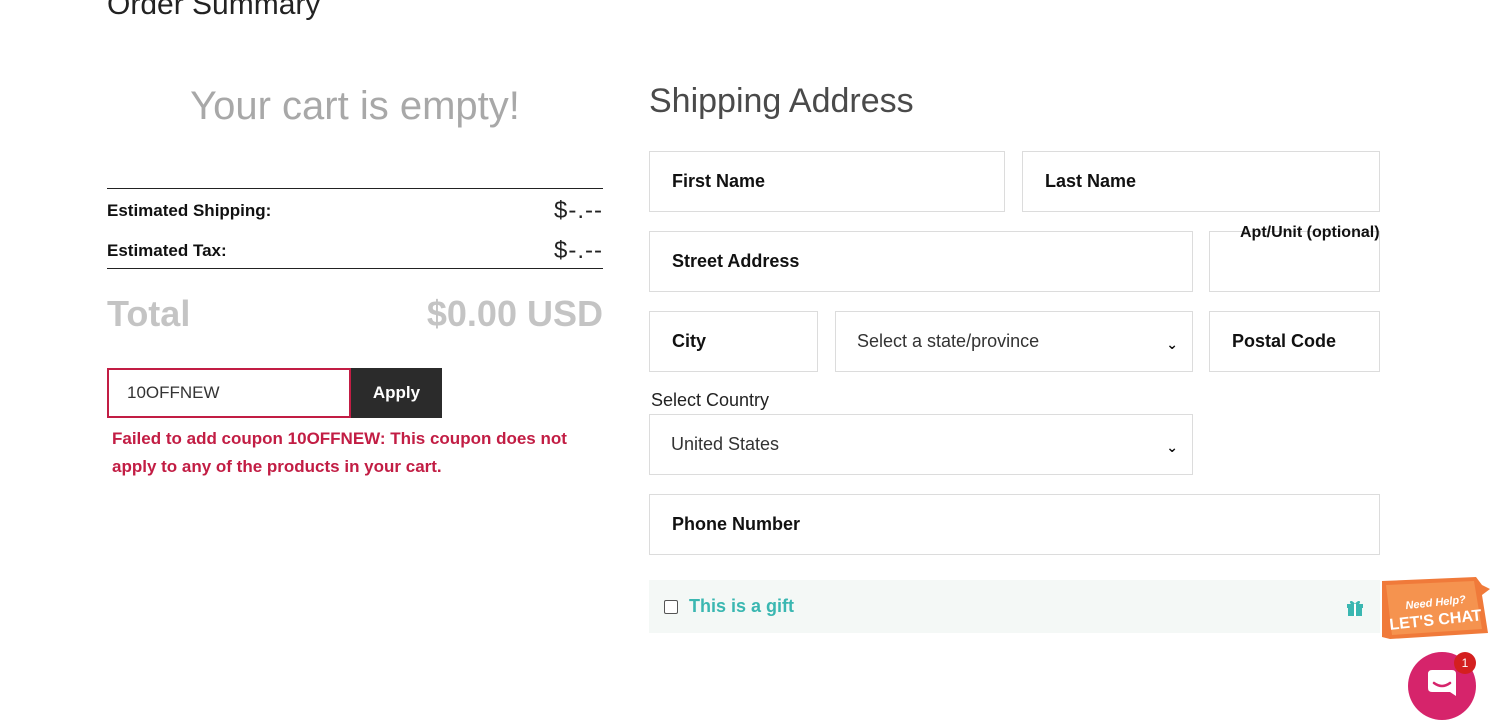 Image resolution: width=1500 pixels, height=725 pixels. Describe the element at coordinates (1310, 232) in the screenshot. I see `apt-unit-label: Apt/Unit (optional)` at that location.